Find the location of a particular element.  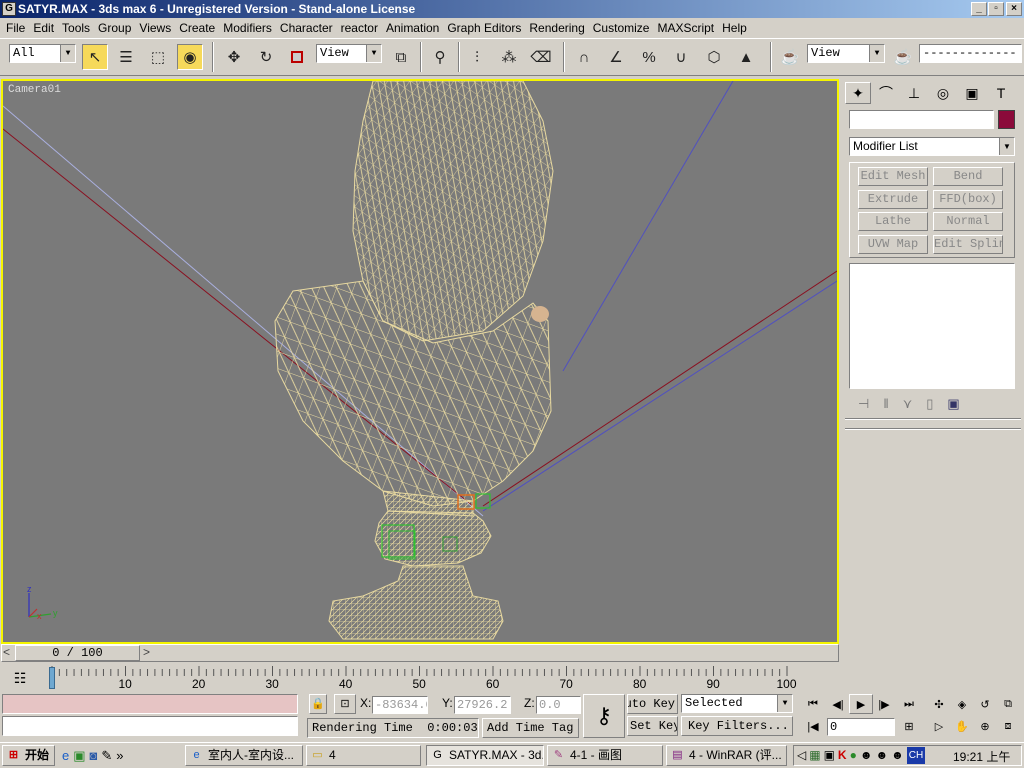

percent-snap-icon: % is located at coordinates (649, 57).